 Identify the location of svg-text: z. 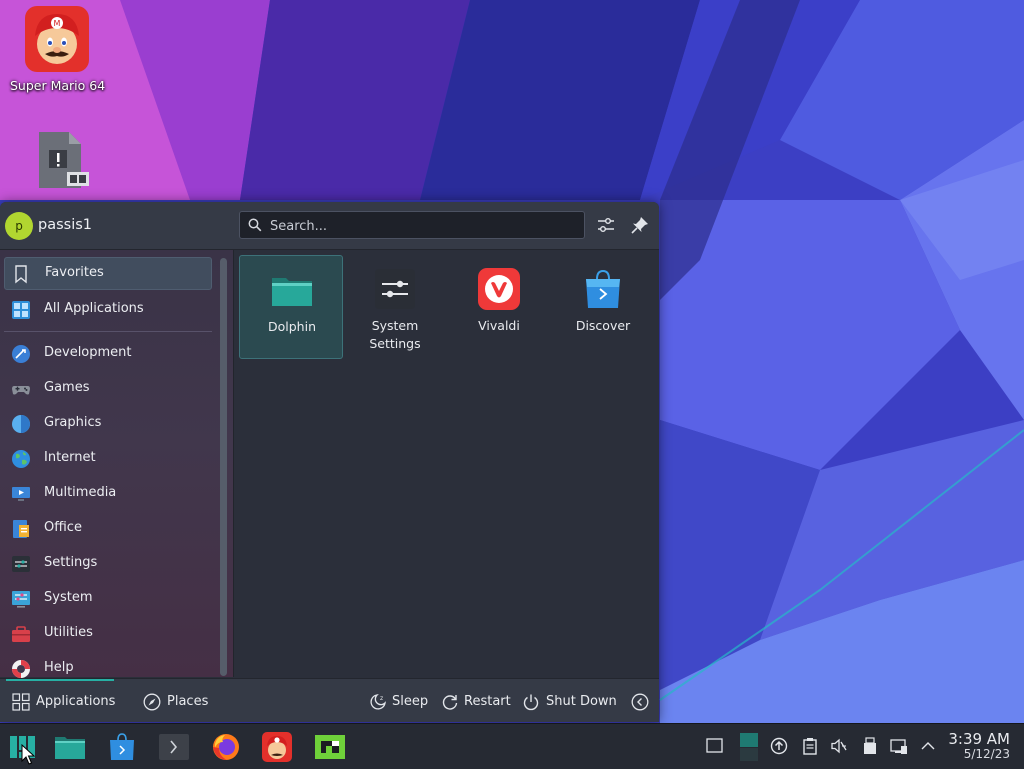
(381, 698).